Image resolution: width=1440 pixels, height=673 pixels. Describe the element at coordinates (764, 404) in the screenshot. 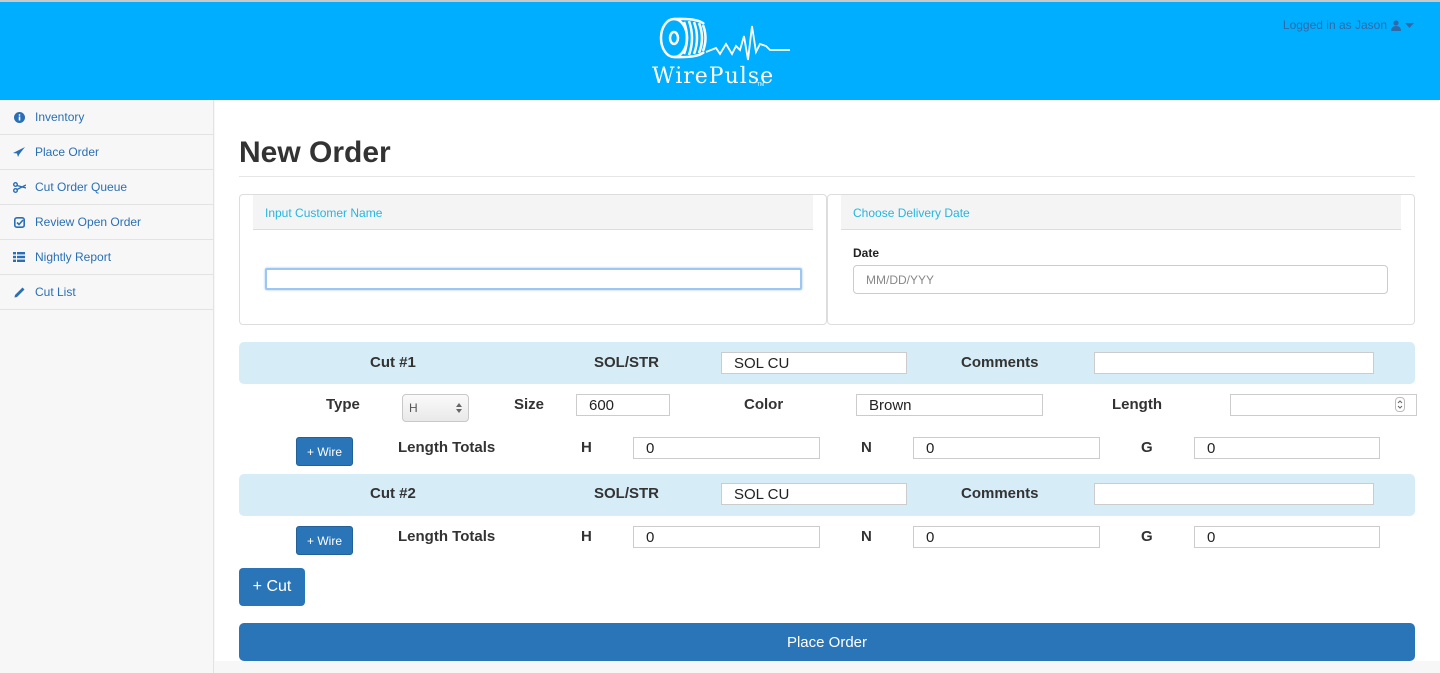

I see `color-label: Color` at that location.